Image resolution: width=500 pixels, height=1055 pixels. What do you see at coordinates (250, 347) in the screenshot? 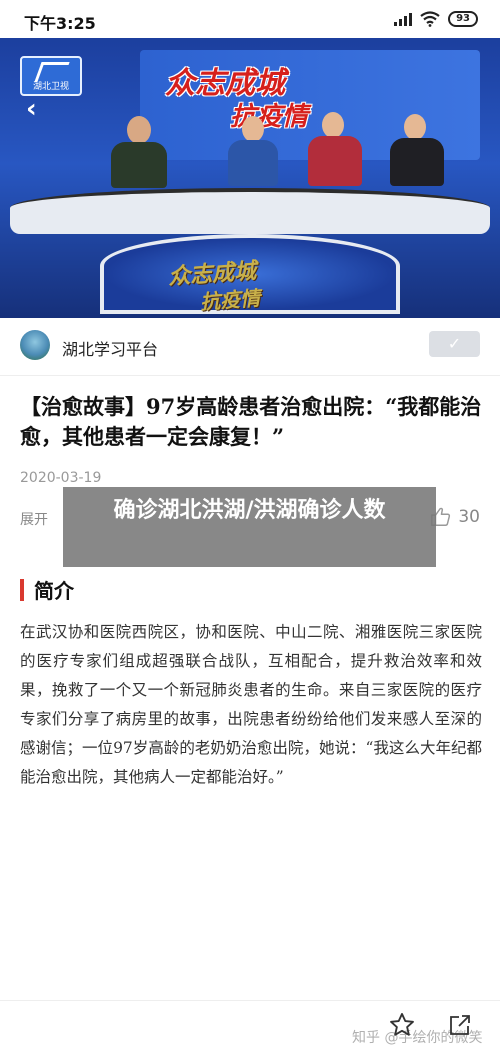
I see `author-row: 湖北学习平台 ✓` at bounding box center [250, 347].